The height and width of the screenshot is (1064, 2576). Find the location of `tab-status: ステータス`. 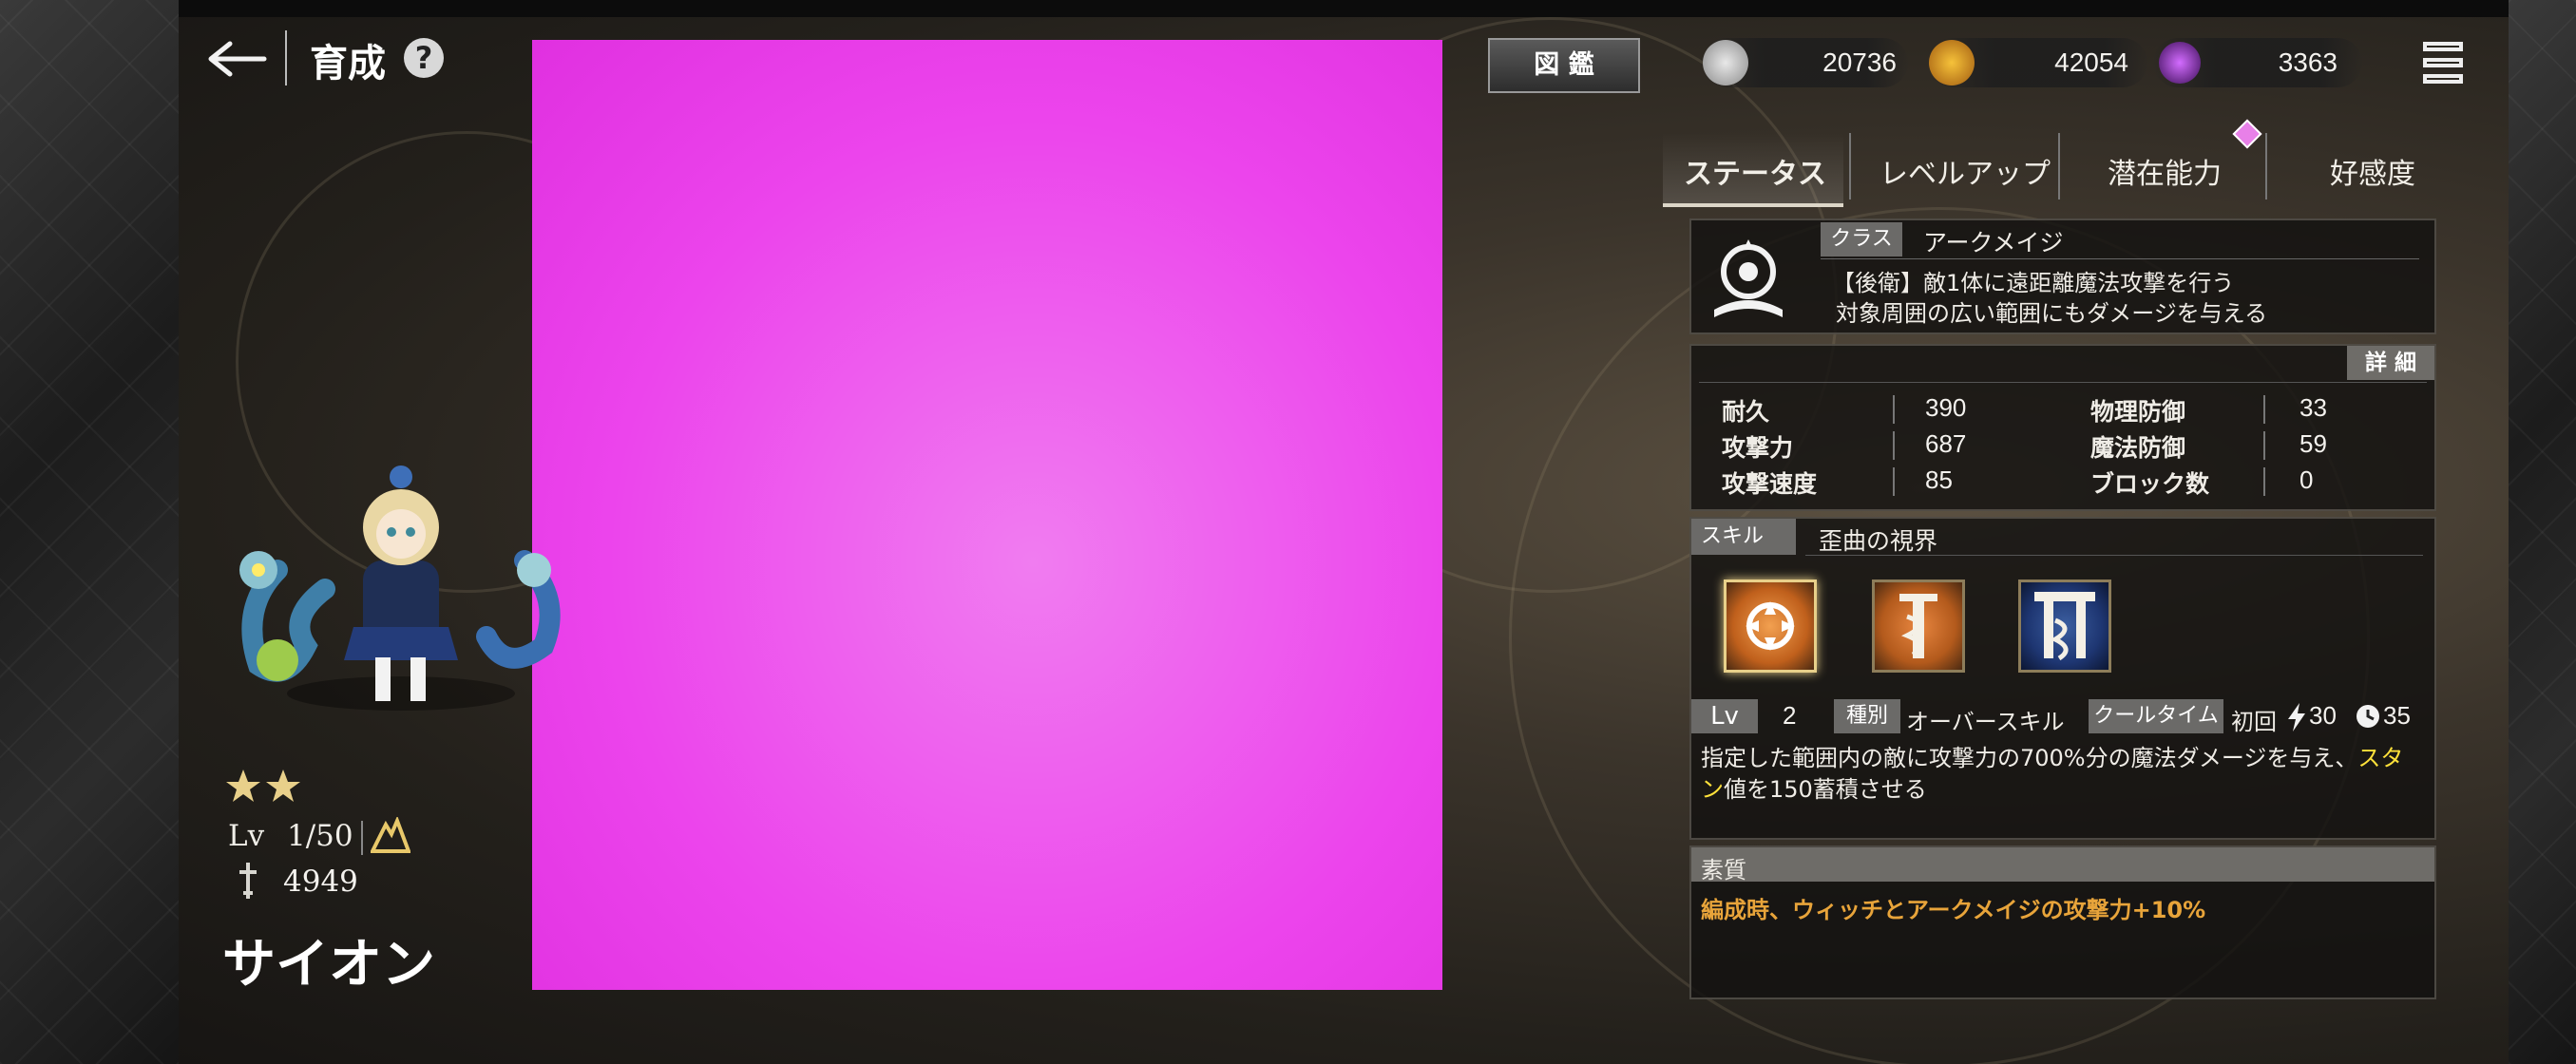

tab-status: ステータス is located at coordinates (1753, 170).